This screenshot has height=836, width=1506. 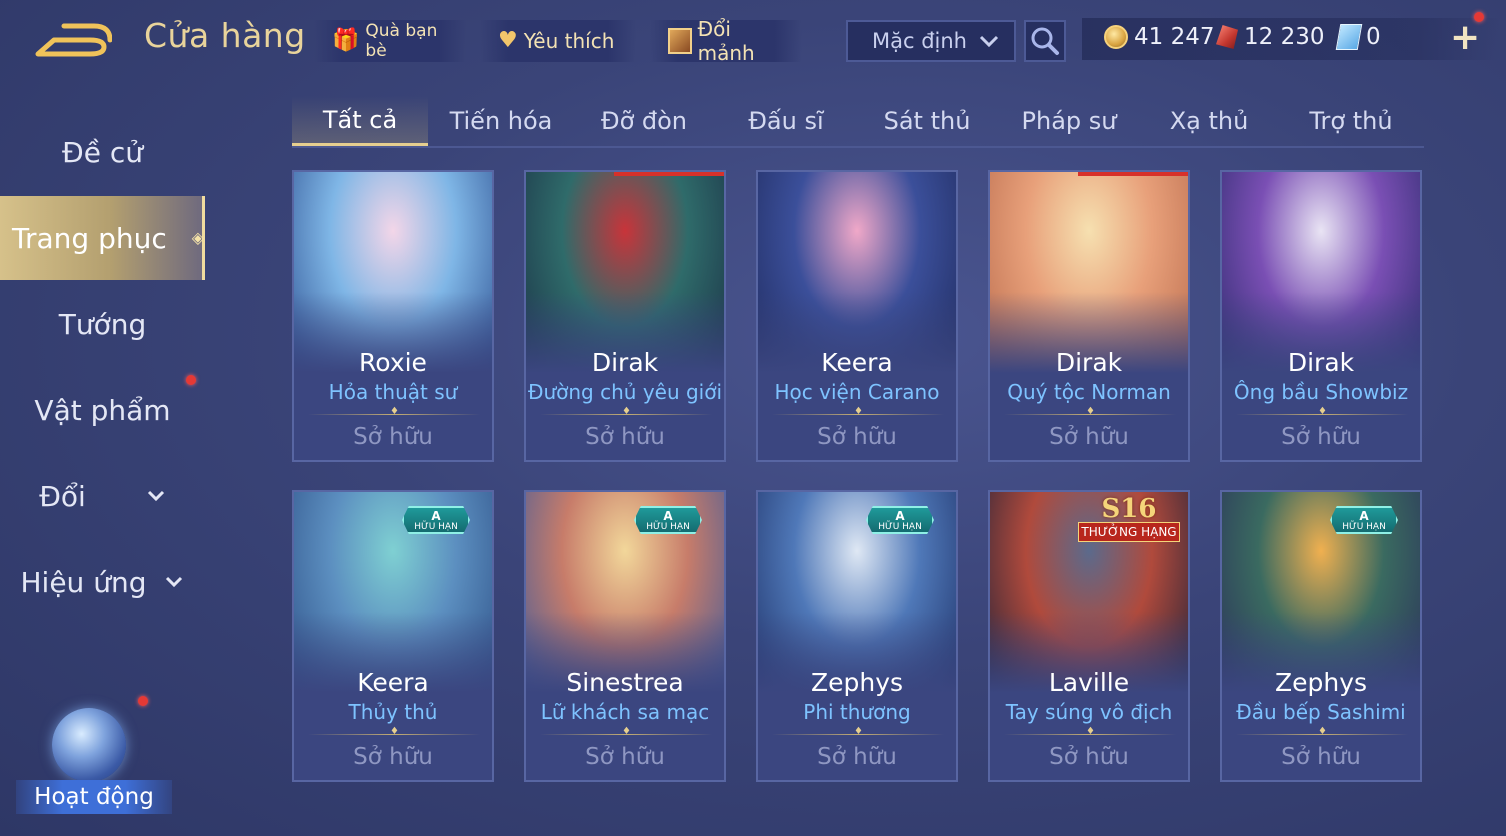 What do you see at coordinates (508, 40) in the screenshot?
I see `heart-icon: ♥` at bounding box center [508, 40].